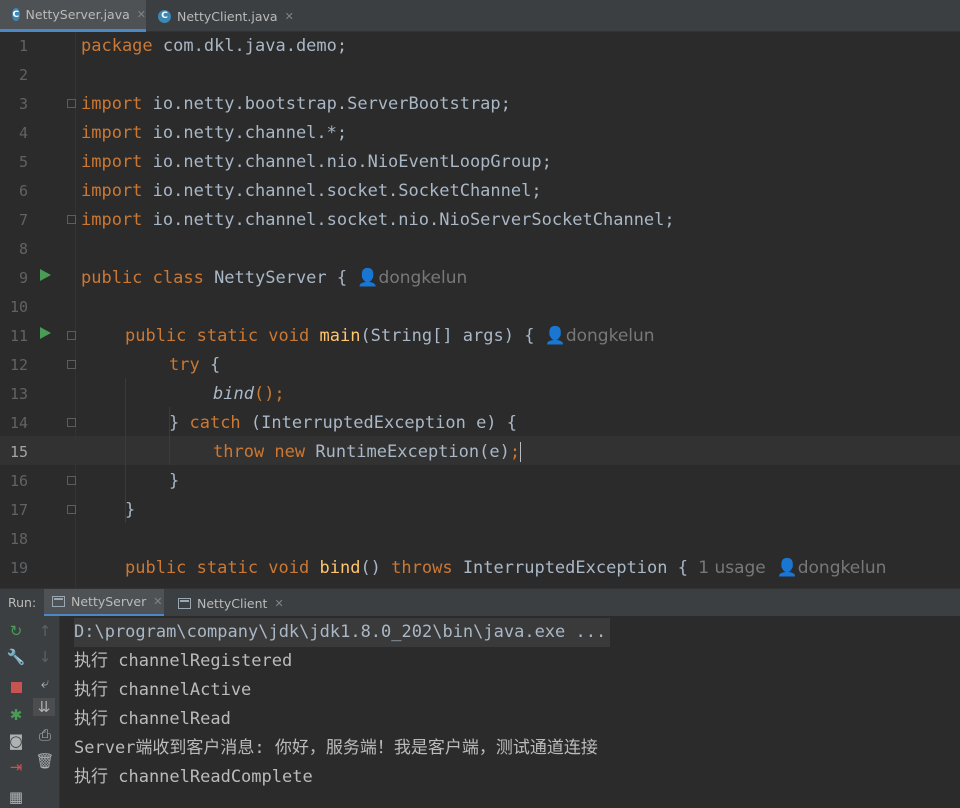 This screenshot has width=960, height=808. Describe the element at coordinates (163, 690) in the screenshot. I see `console-line: 执行 channelActive` at that location.